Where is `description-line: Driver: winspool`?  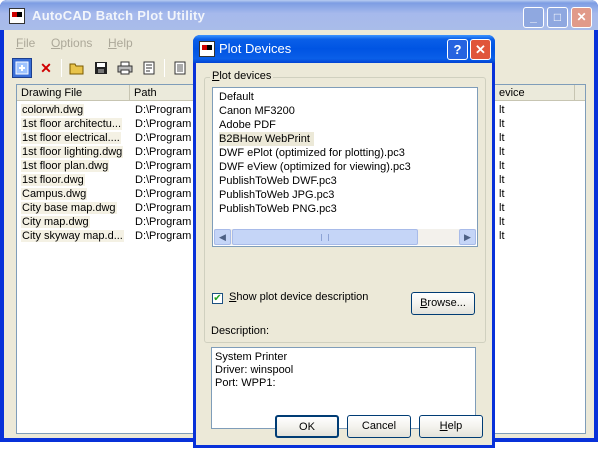 description-line: Driver: winspool is located at coordinates (254, 370).